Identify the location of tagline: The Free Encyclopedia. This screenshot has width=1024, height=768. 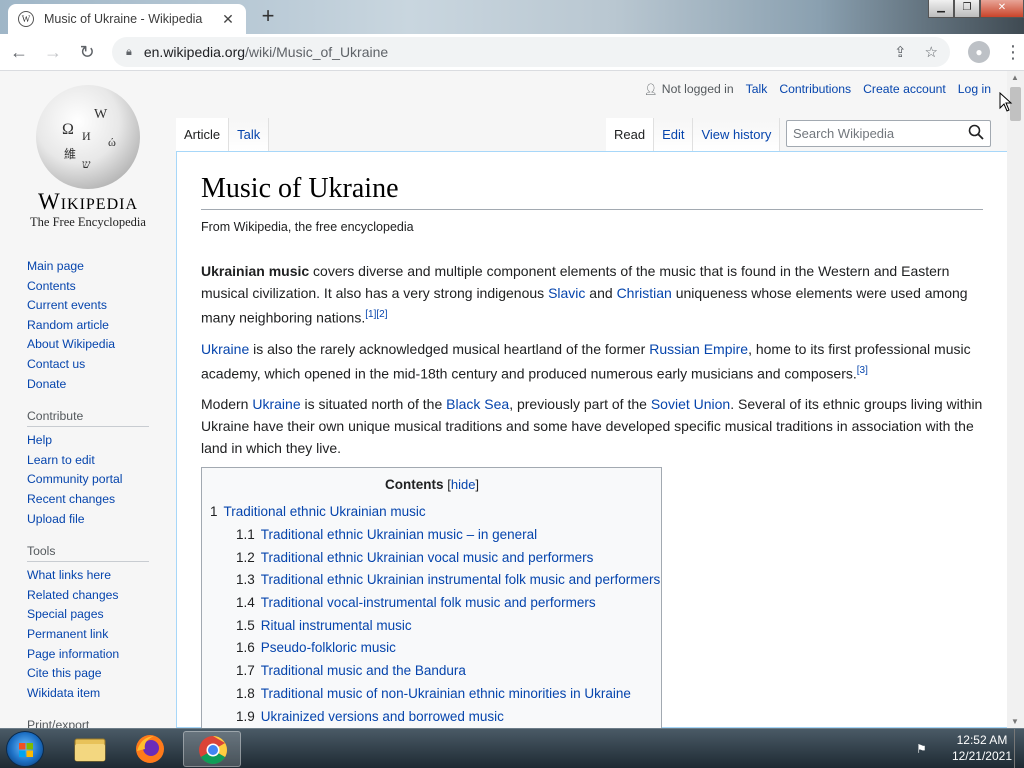
(88, 222).